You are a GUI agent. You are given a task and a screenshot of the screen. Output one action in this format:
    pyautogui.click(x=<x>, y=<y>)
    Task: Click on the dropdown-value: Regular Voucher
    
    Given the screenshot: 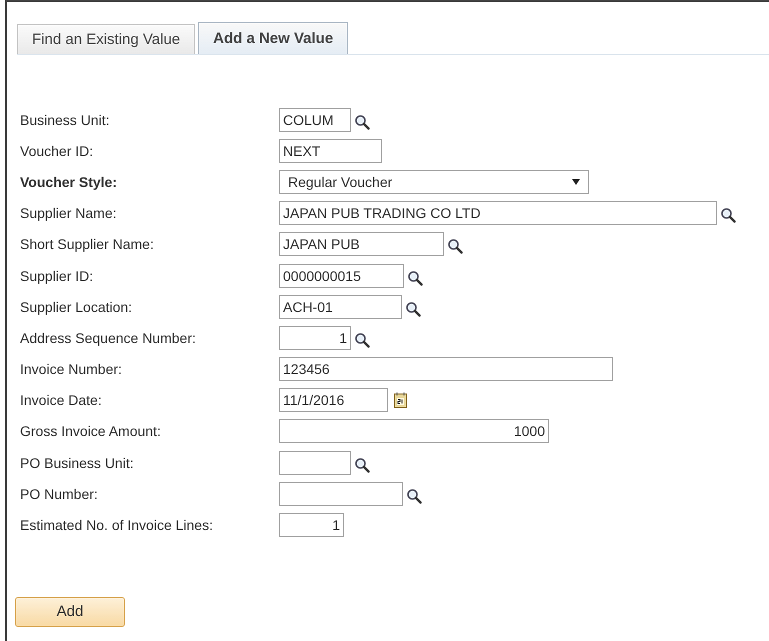 What is the action you would take?
    pyautogui.click(x=340, y=182)
    